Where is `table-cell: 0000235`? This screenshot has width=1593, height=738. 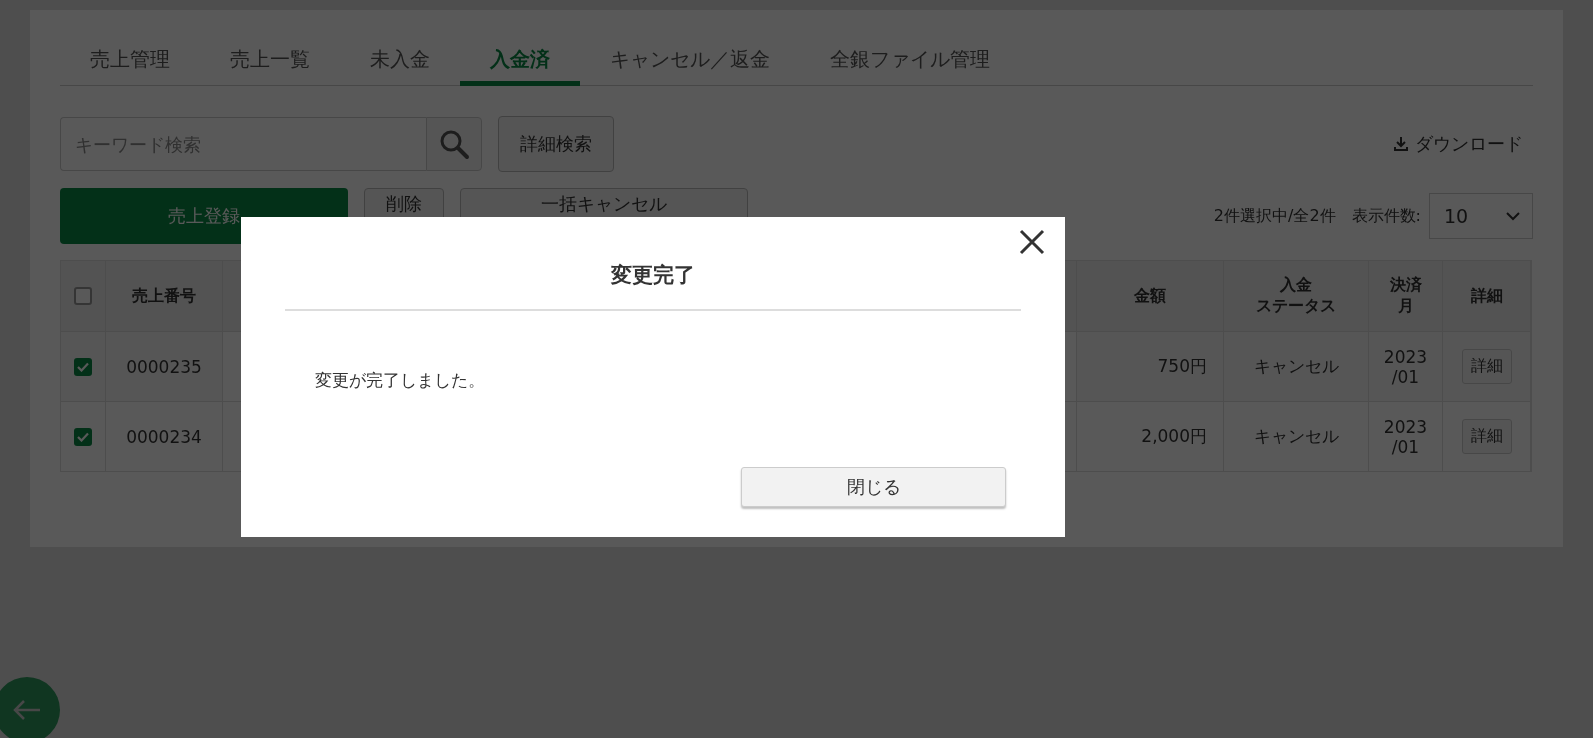 table-cell: 0000235 is located at coordinates (164, 366).